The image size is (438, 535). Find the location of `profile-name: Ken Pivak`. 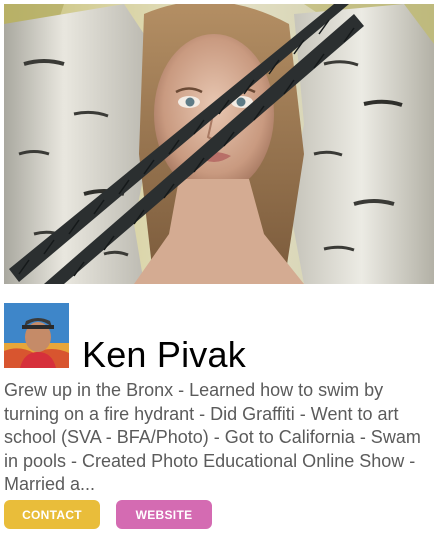

profile-name: Ken Pivak is located at coordinates (164, 354).